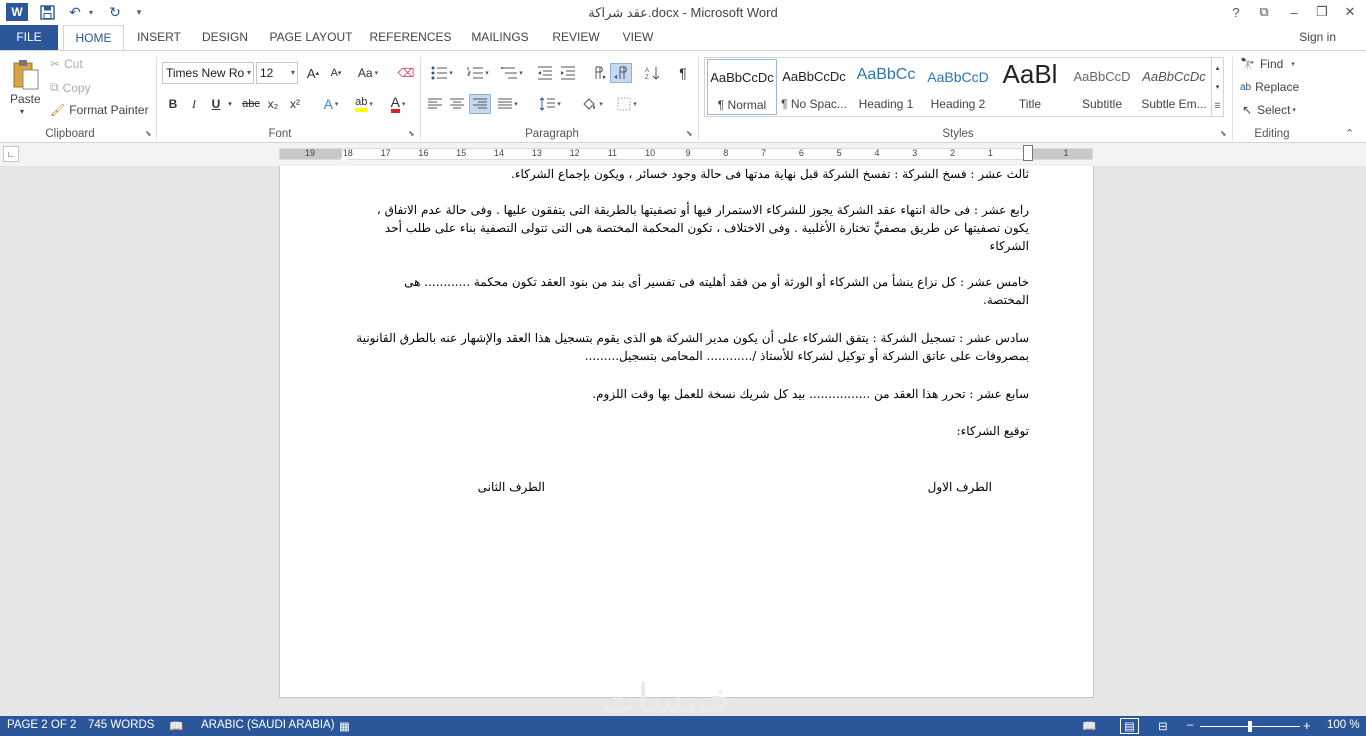 The image size is (1366, 736). Describe the element at coordinates (406, 73) in the screenshot. I see `clear-formatting-icon: ⌫` at that location.